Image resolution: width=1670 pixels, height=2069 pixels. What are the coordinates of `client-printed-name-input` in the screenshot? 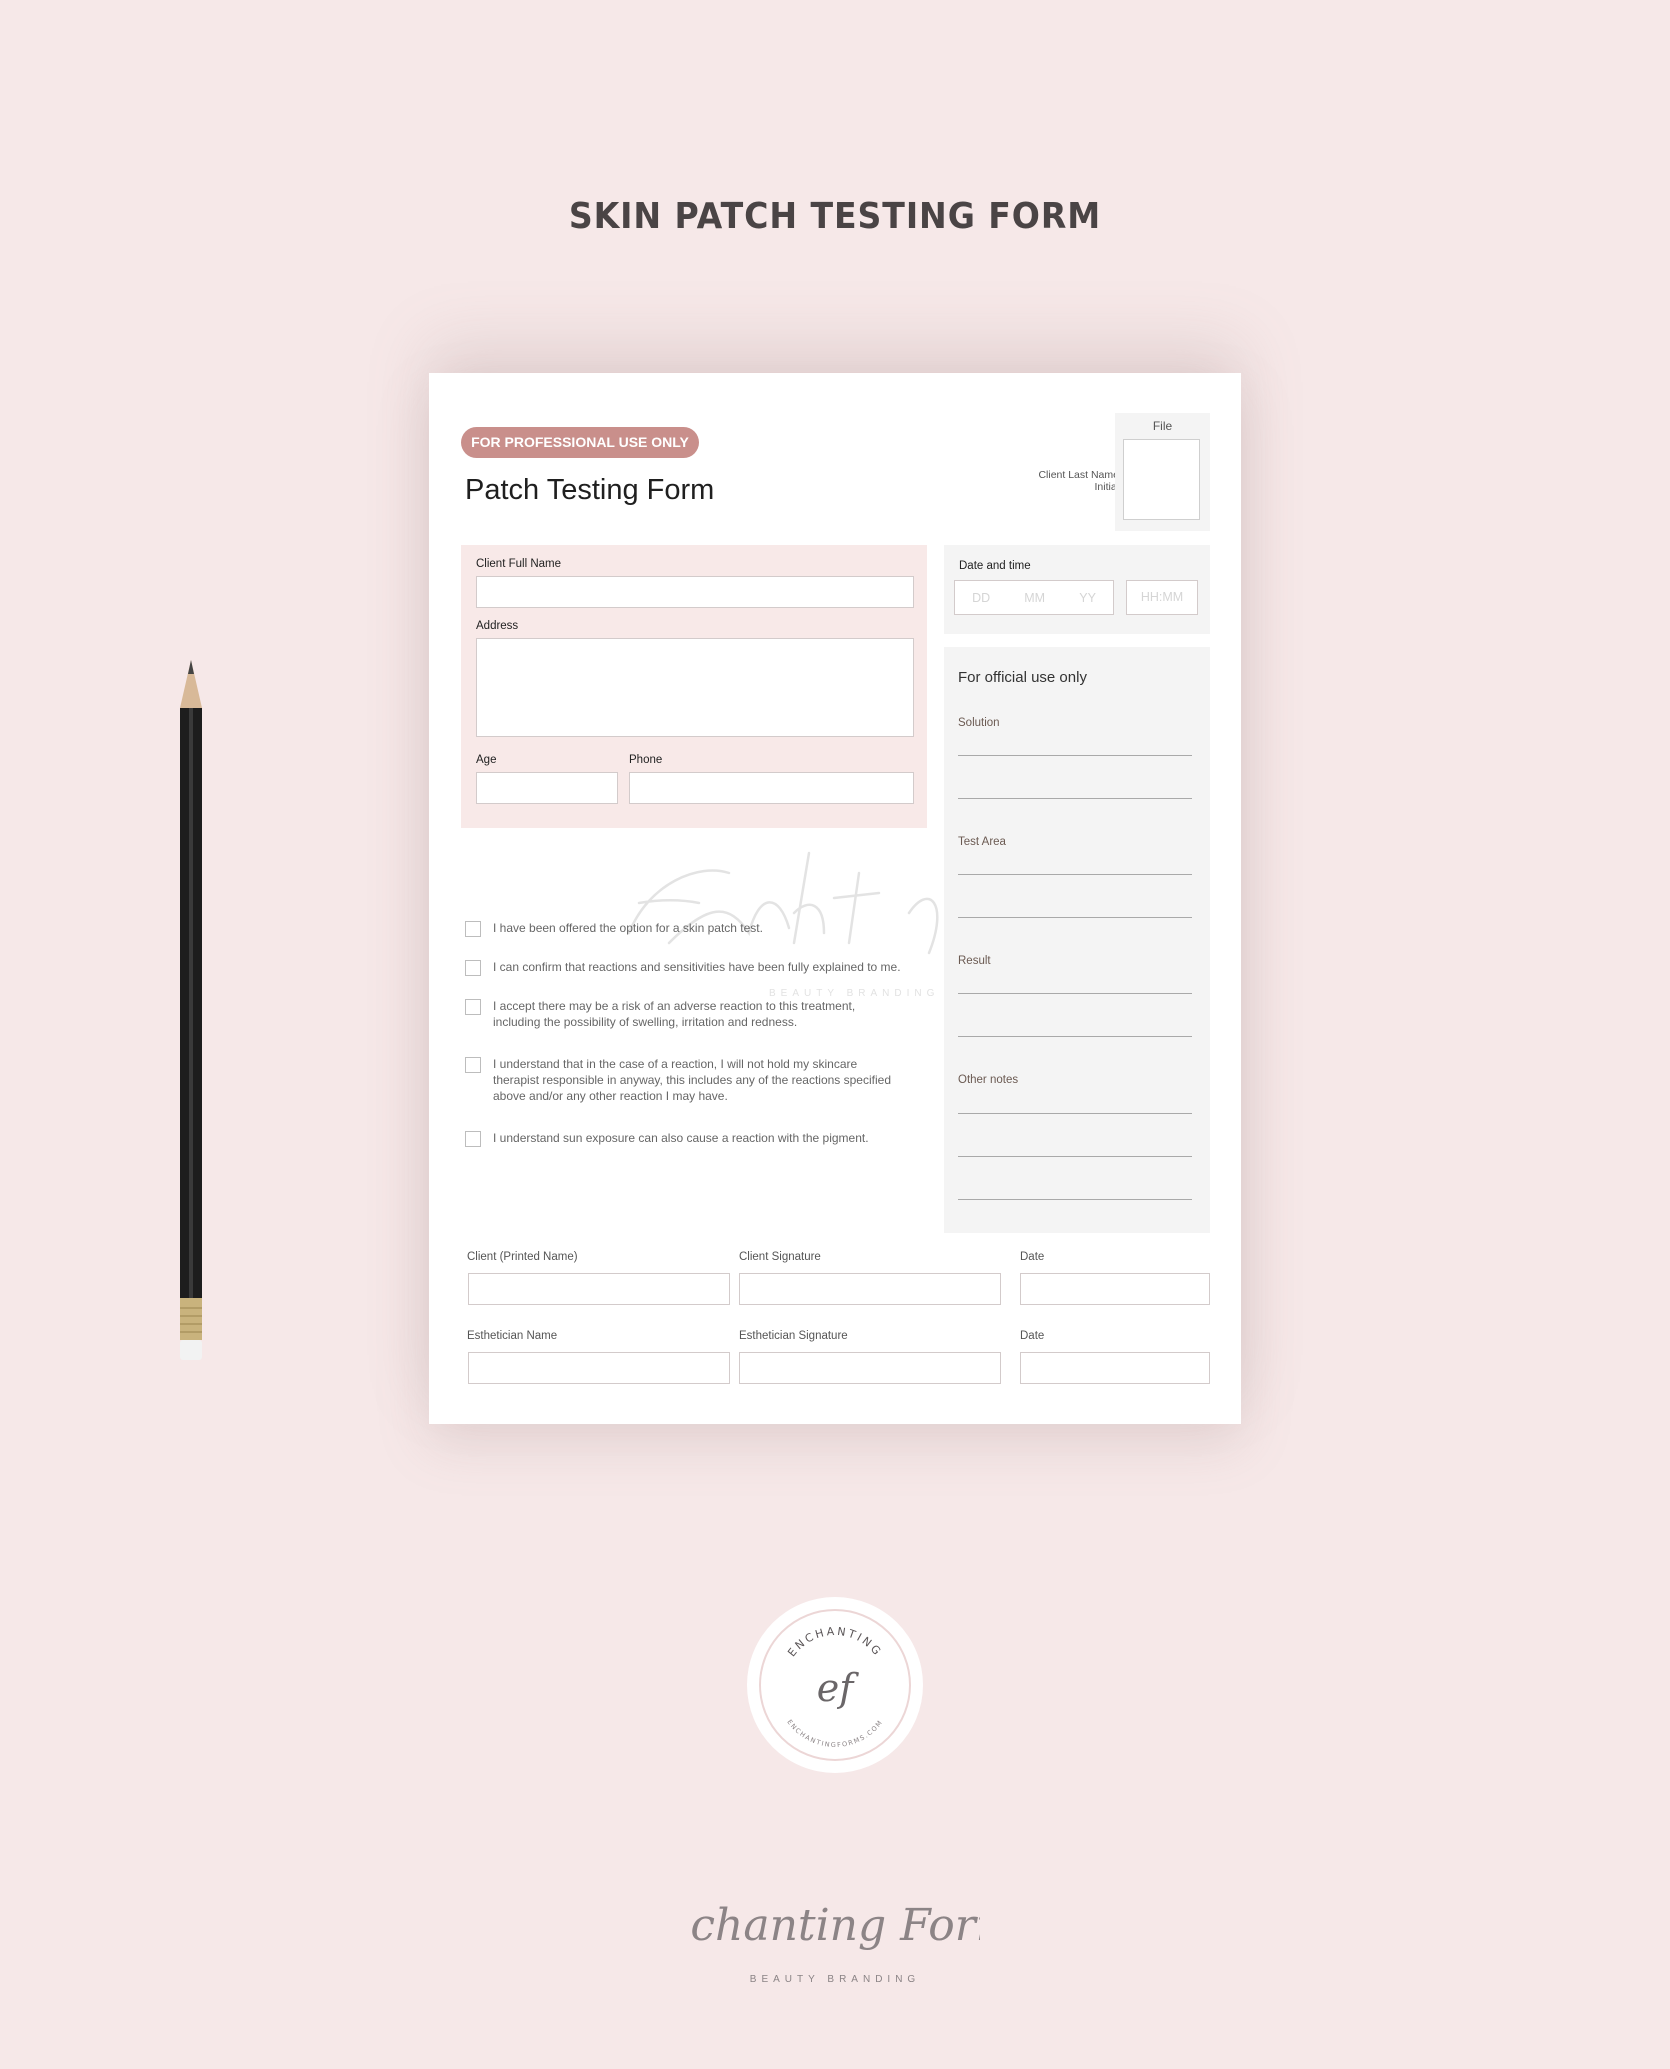 It's located at (599, 1289).